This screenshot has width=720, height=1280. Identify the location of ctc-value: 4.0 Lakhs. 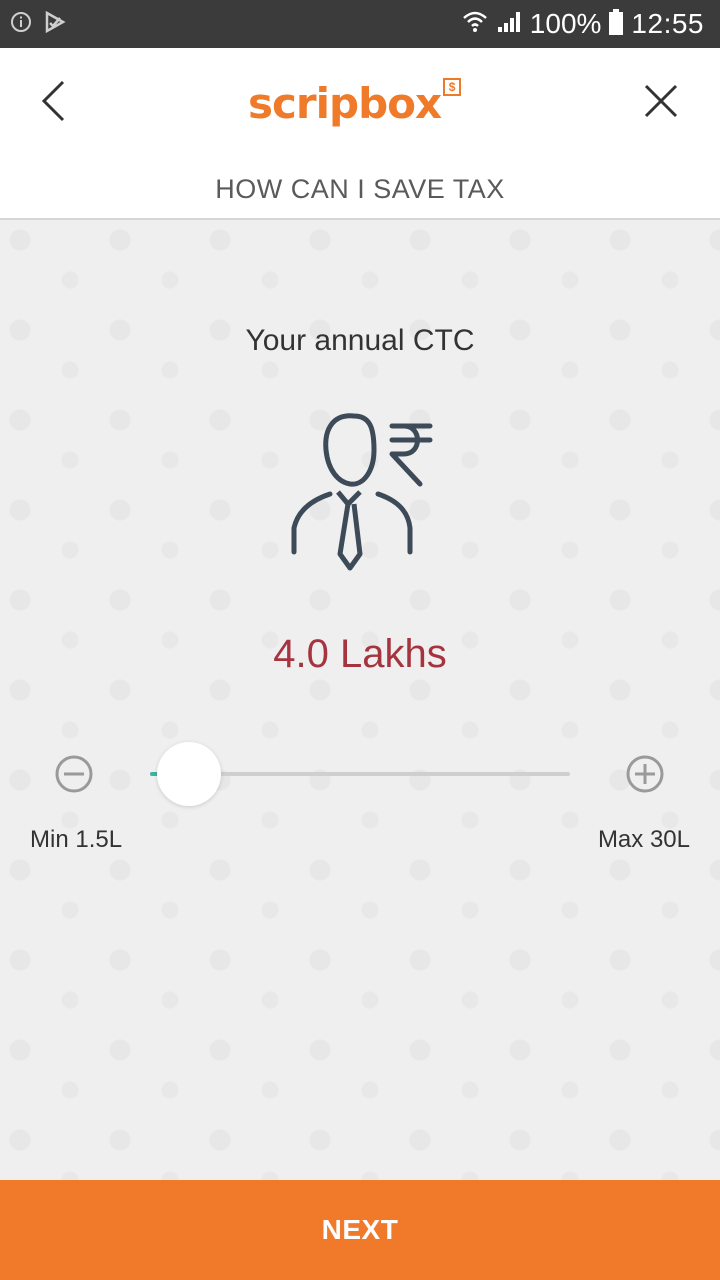
(360, 654).